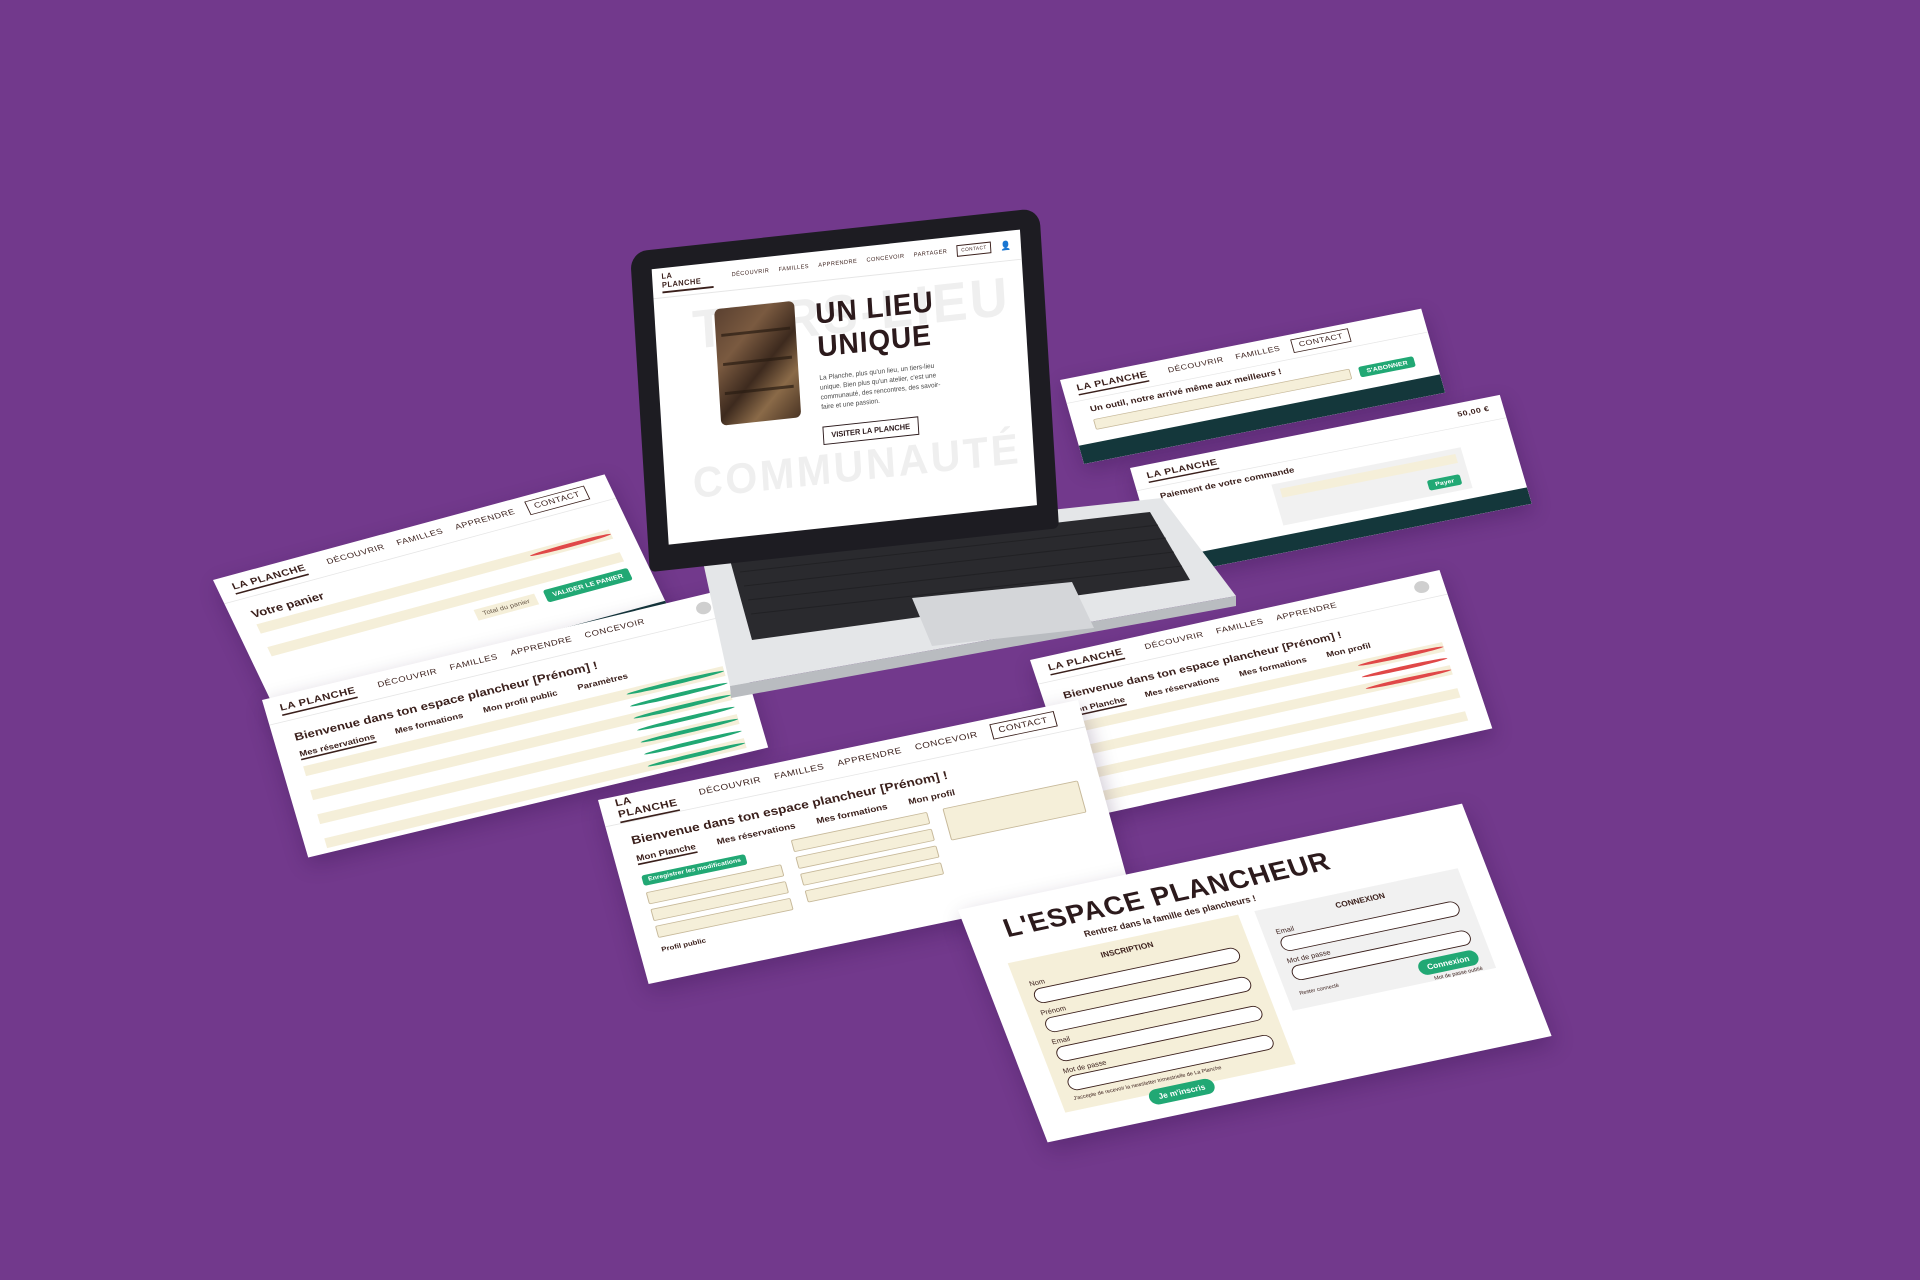  What do you see at coordinates (968, 598) in the screenshot?
I see `laptop-base` at bounding box center [968, 598].